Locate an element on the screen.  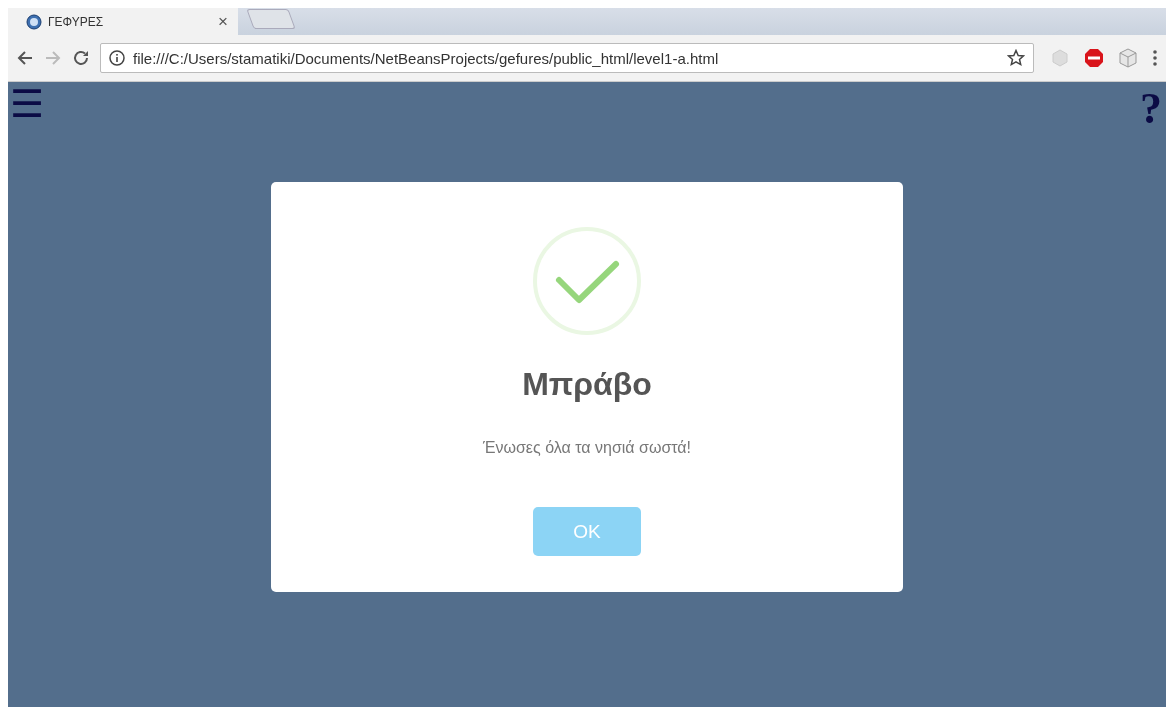
url-text: file:///C:/Users/stamatiki/Documents/NetBeansProjects/gefures/public_html/level1-a.html is located at coordinates (426, 58).